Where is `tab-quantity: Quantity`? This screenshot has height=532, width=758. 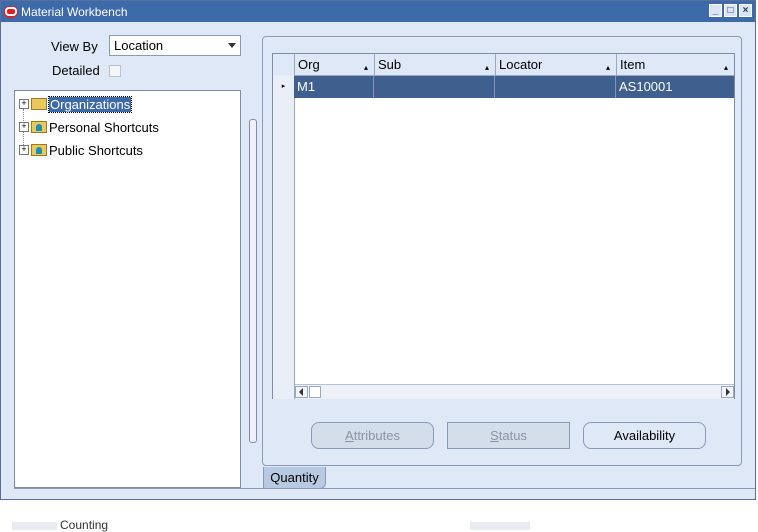 tab-quantity: Quantity is located at coordinates (294, 478).